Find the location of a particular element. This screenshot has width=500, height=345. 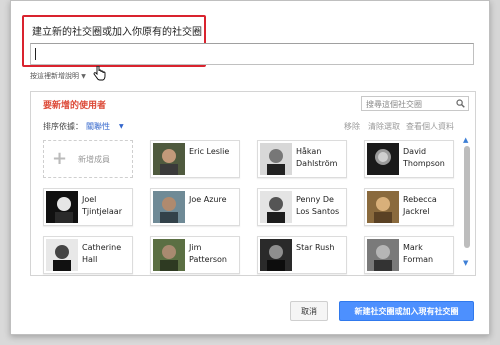

person-card: David Thompson is located at coordinates (409, 159).